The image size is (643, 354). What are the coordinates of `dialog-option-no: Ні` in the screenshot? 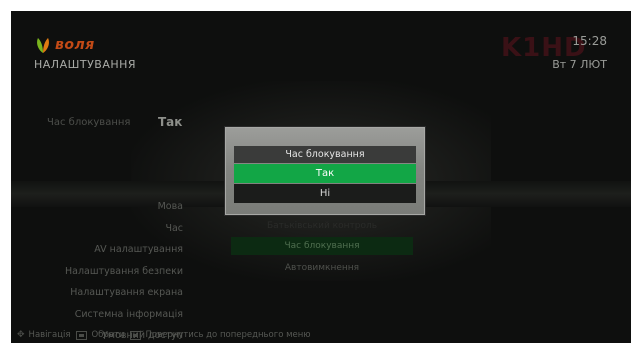 It's located at (325, 193).